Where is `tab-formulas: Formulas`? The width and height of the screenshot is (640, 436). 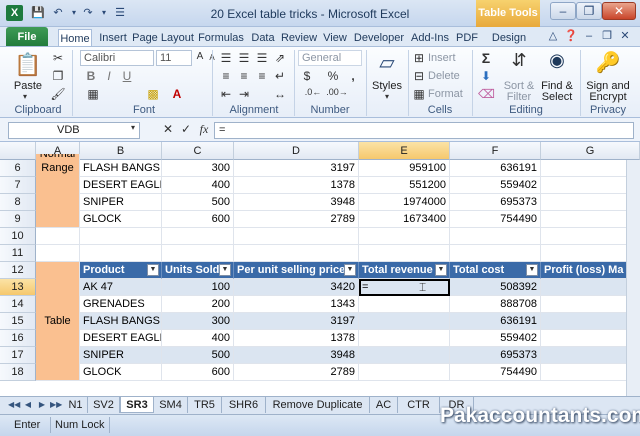 tab-formulas: Formulas is located at coordinates (221, 38).